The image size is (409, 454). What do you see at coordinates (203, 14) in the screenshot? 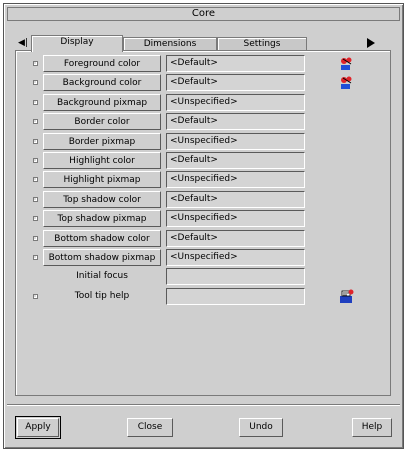
I see `window-title: Core` at bounding box center [203, 14].